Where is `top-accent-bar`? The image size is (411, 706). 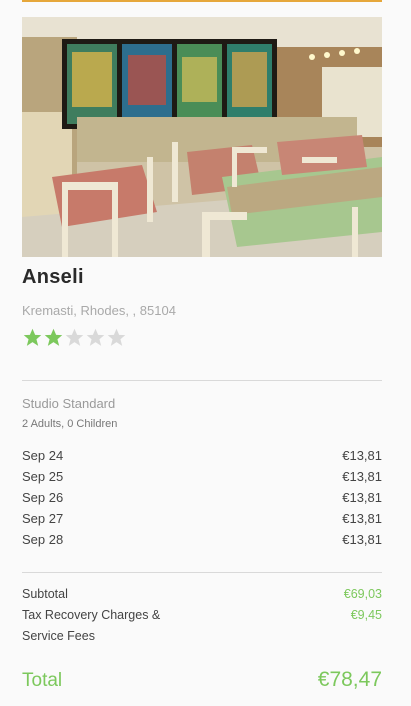 top-accent-bar is located at coordinates (202, 1).